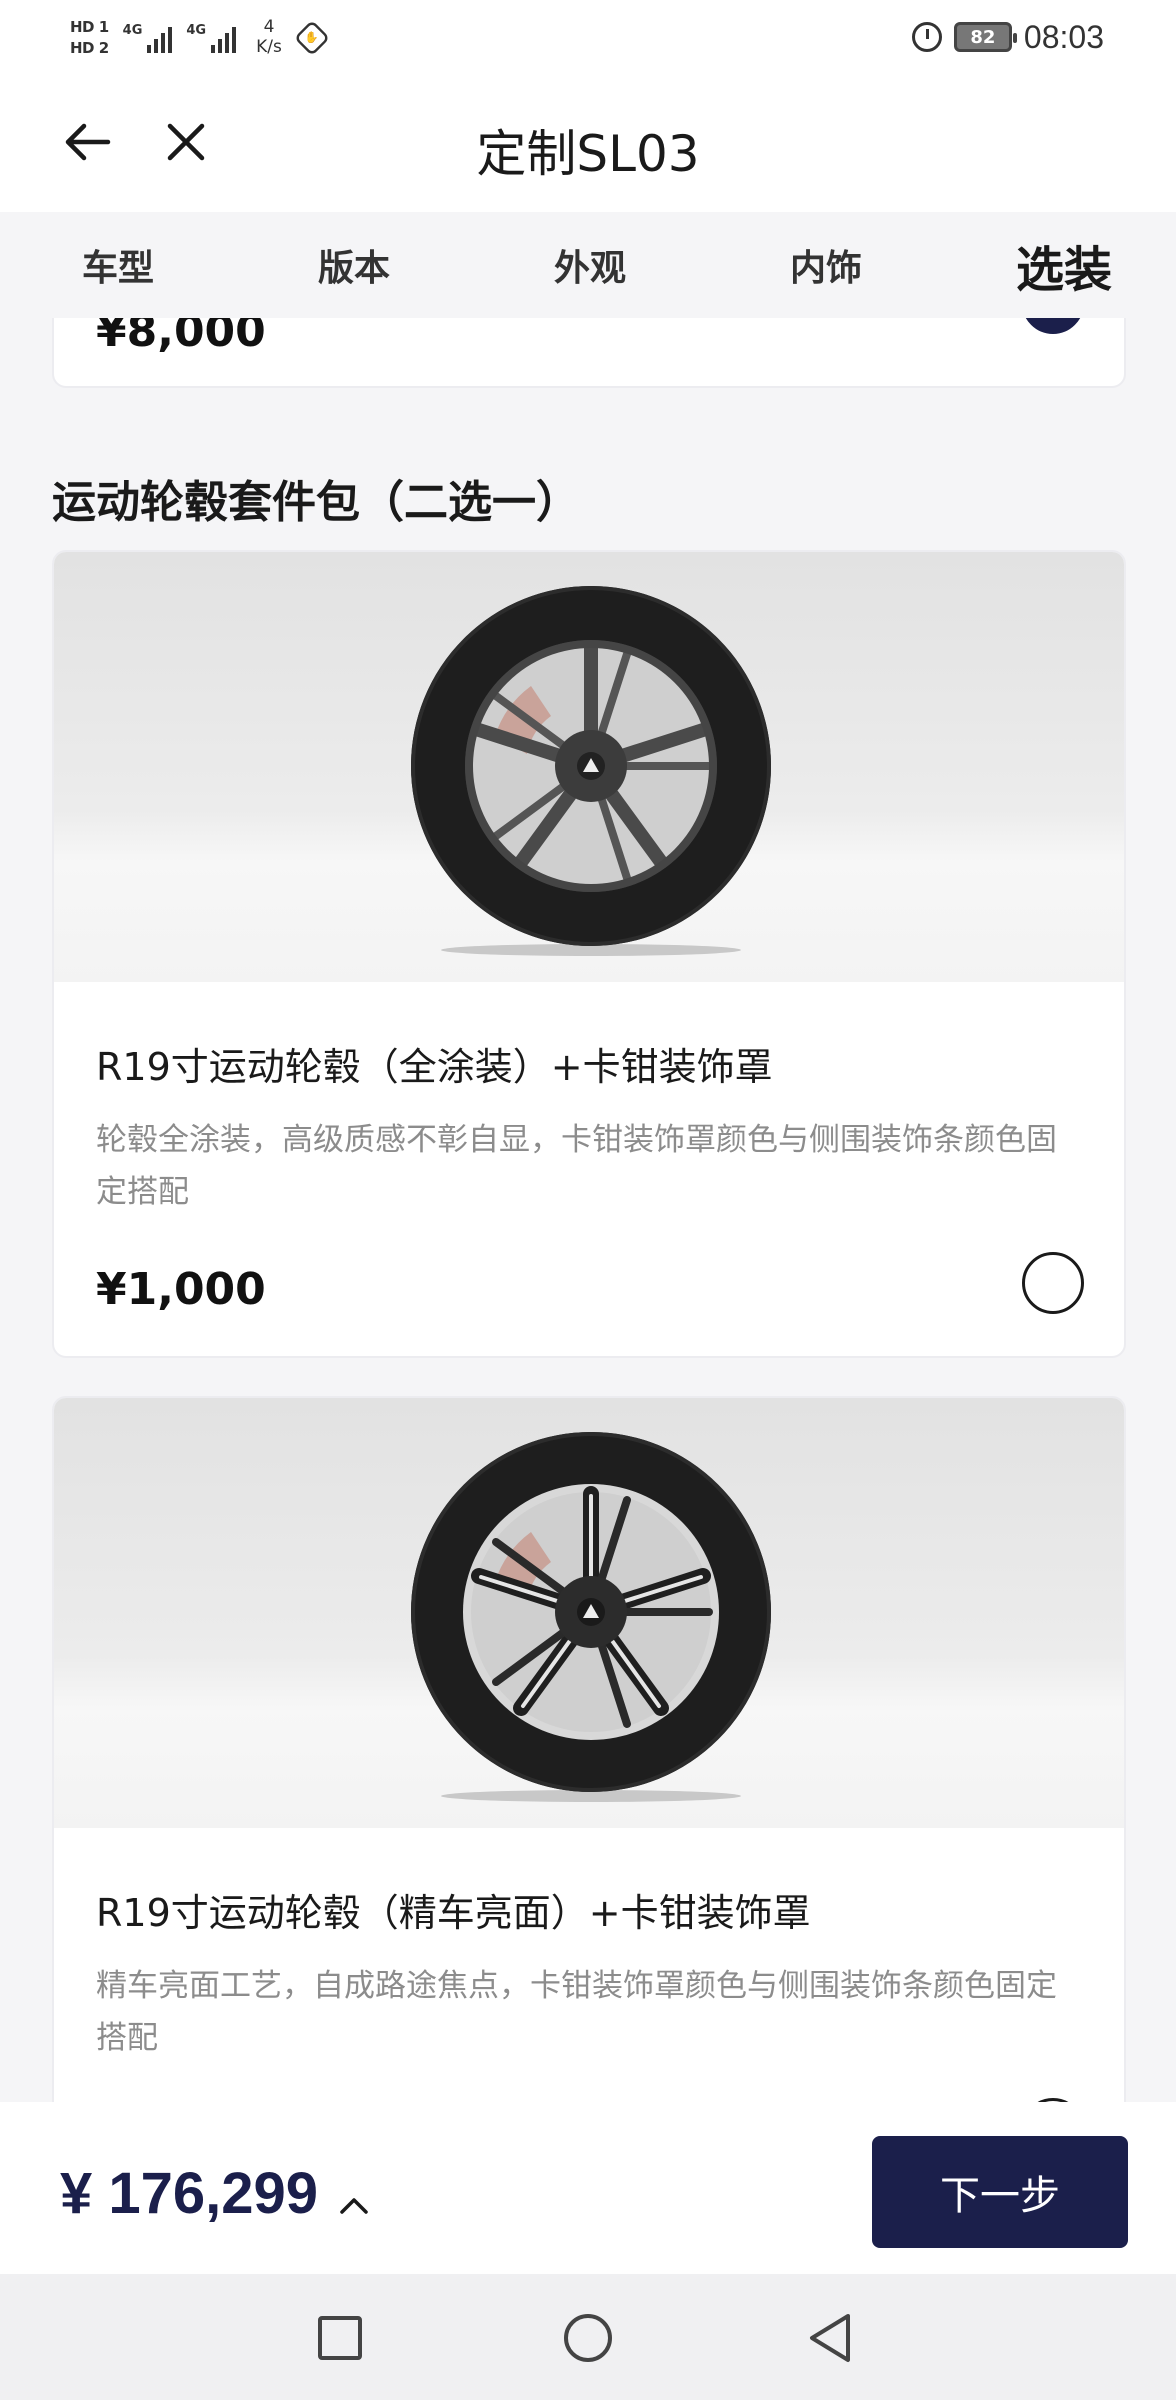 The image size is (1176, 2400). I want to click on signal-1-icon: 4G, so click(148, 38).